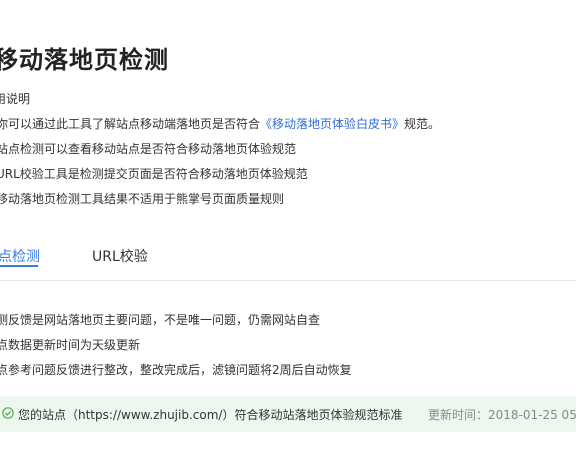 Image resolution: width=576 pixels, height=460 pixels. What do you see at coordinates (332, 124) in the screenshot?
I see `whitepaper-link: 《移动落地页体验白皮书》` at bounding box center [332, 124].